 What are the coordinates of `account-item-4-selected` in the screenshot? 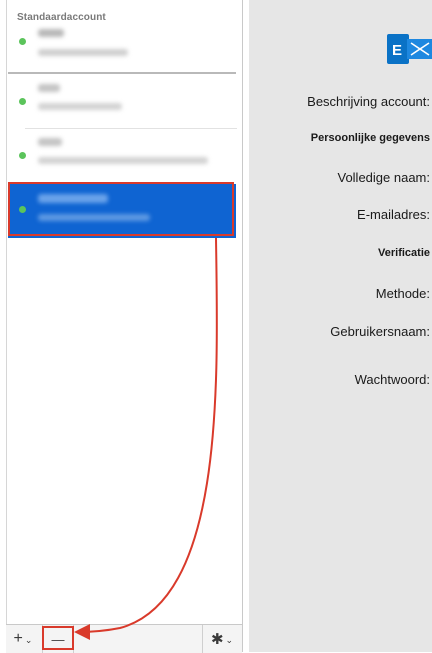 It's located at (122, 211).